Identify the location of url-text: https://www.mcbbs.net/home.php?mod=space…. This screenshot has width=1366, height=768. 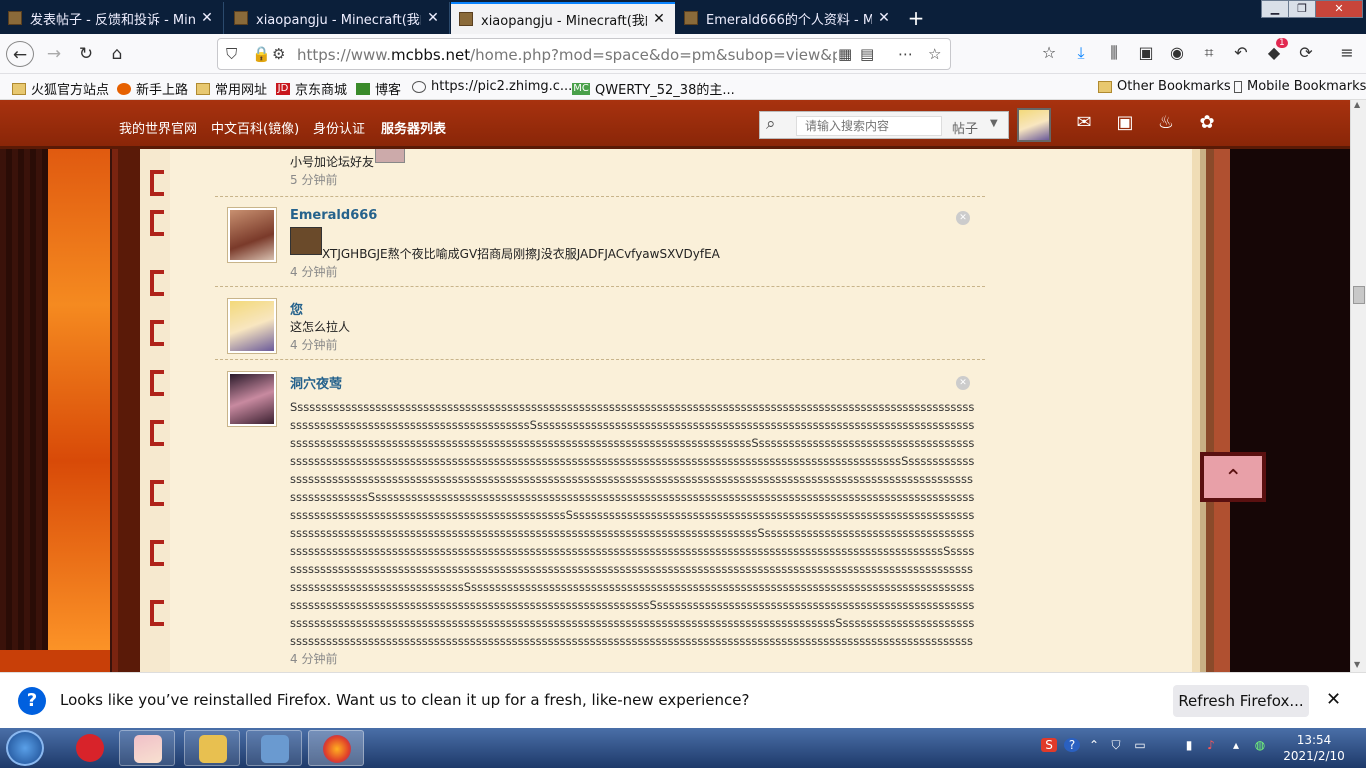
(567, 55).